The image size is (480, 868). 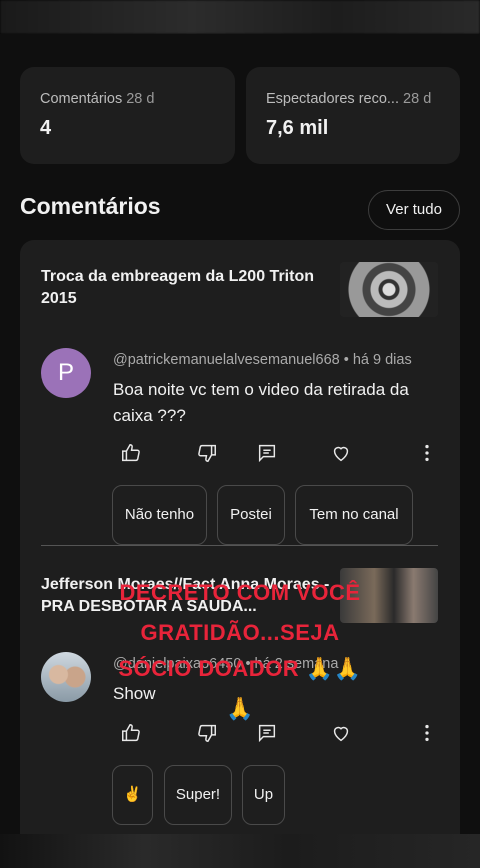 I want to click on stat-card-viewers: Espectadores reco... 28 d 7,6 mil, so click(x=353, y=115).